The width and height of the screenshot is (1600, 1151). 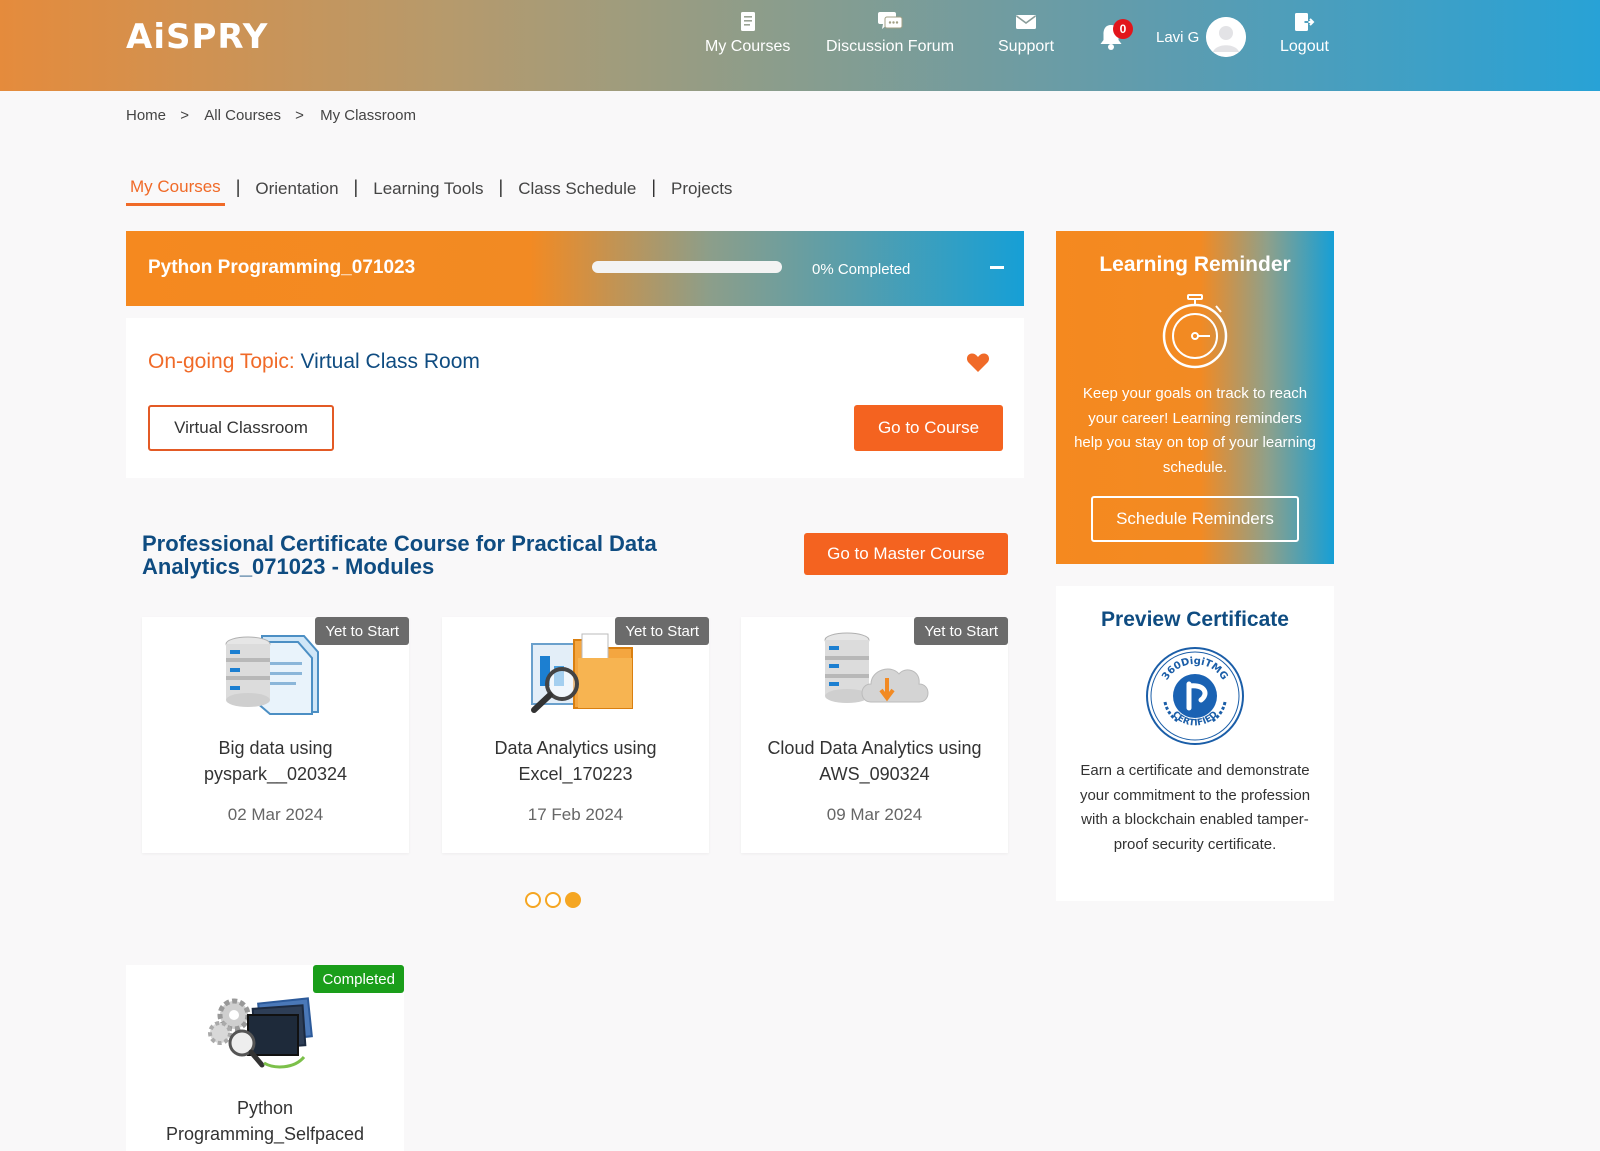 I want to click on database-documents-icon, so click(x=272, y=675).